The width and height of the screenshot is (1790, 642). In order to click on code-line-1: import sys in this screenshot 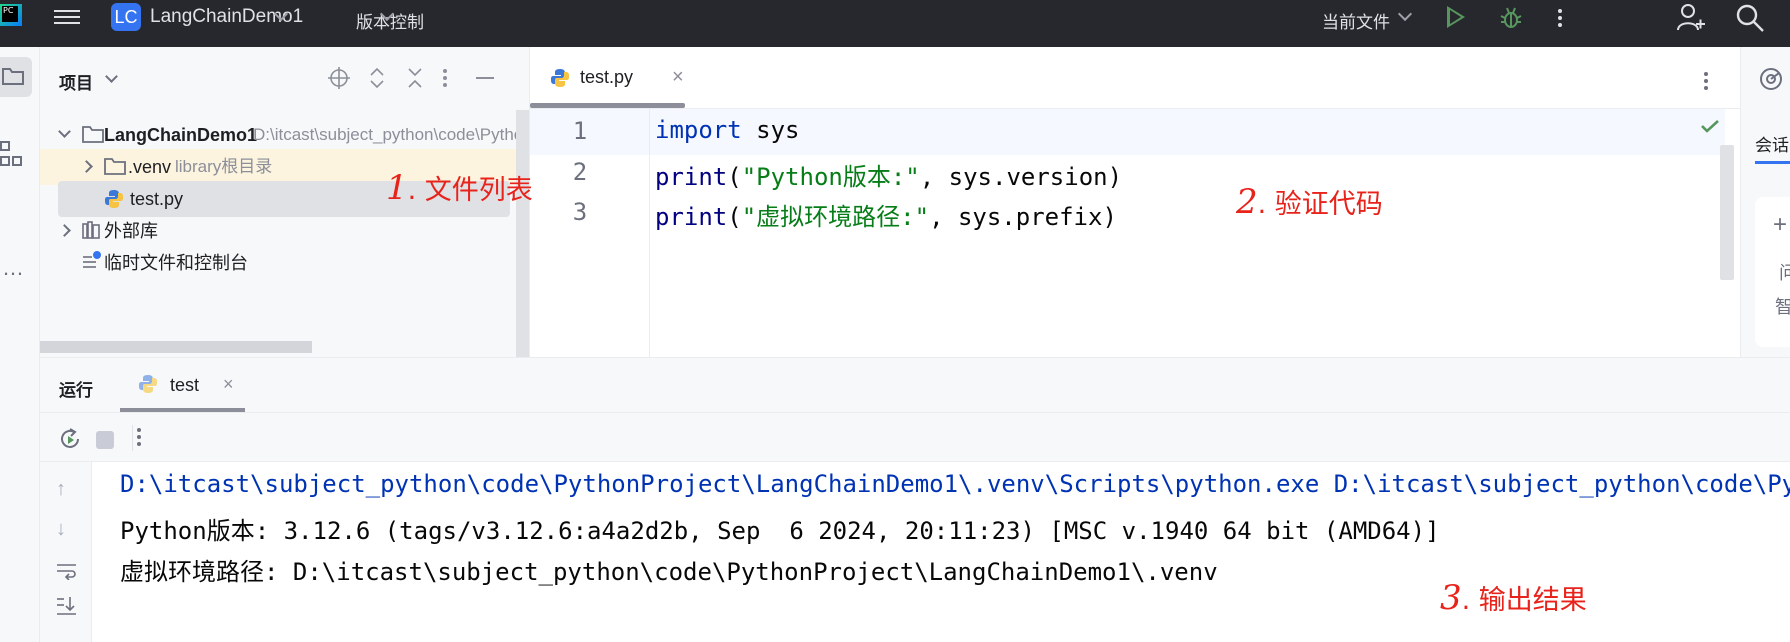, I will do `click(727, 130)`.